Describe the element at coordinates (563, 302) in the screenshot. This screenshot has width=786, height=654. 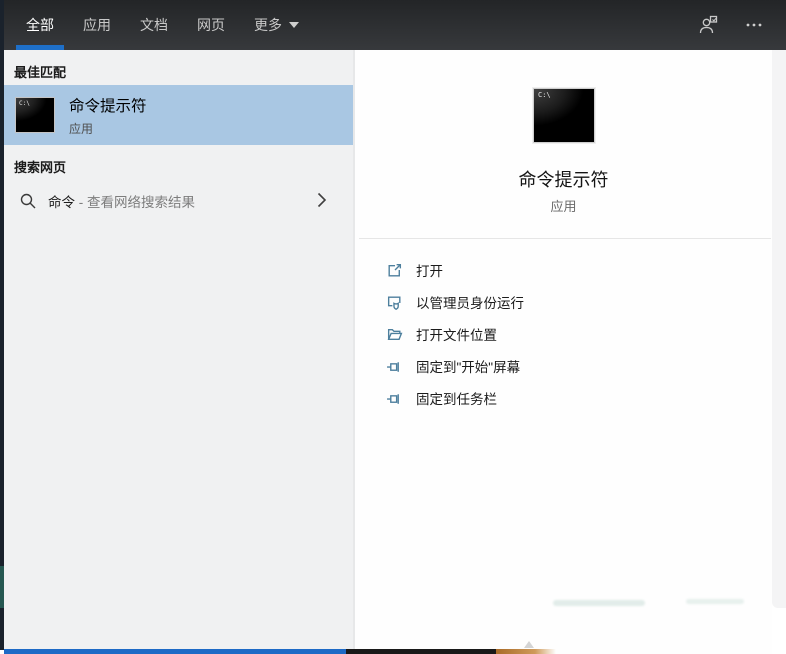
I see `action-run-as-admin: 以管理员身份运行` at that location.